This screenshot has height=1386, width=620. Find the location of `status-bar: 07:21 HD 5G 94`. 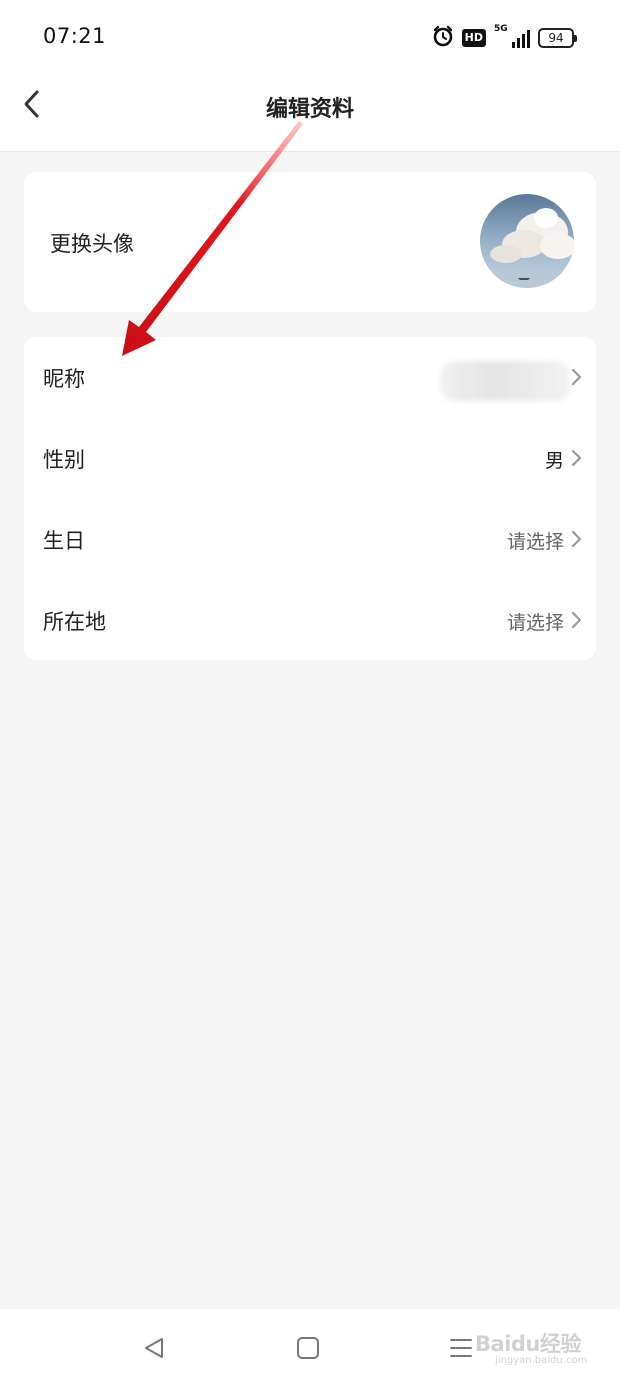

status-bar: 07:21 HD 5G 94 is located at coordinates (310, 36).